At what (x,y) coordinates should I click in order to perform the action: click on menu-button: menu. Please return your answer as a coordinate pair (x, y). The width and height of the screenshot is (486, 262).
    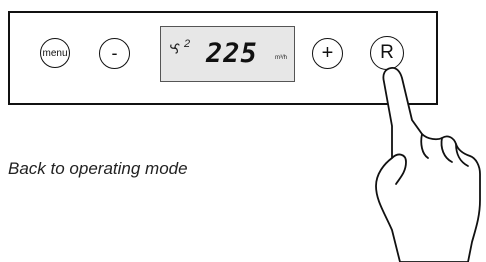
    Looking at the image, I should click on (55, 53).